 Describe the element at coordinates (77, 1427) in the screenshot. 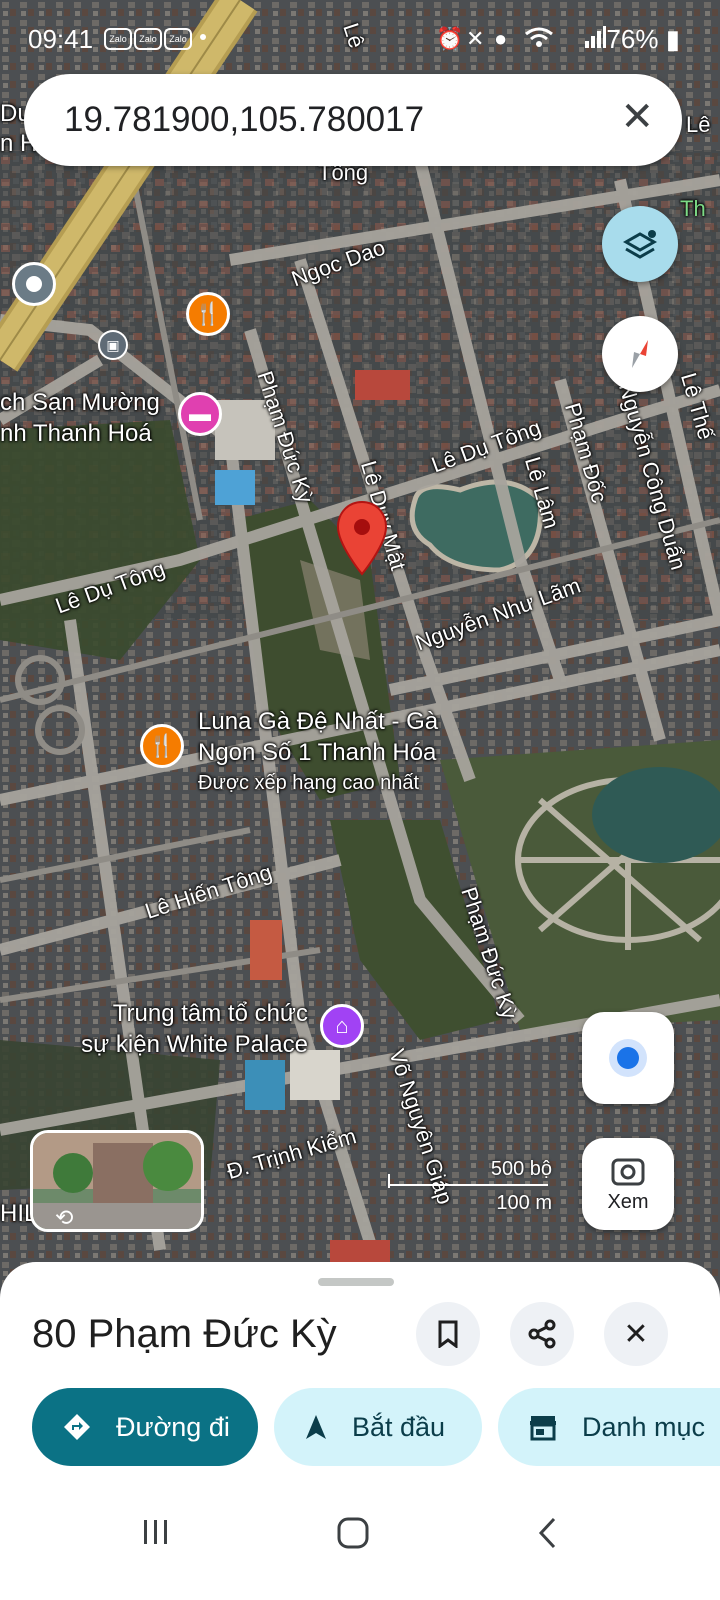

I see `directions-icon` at that location.